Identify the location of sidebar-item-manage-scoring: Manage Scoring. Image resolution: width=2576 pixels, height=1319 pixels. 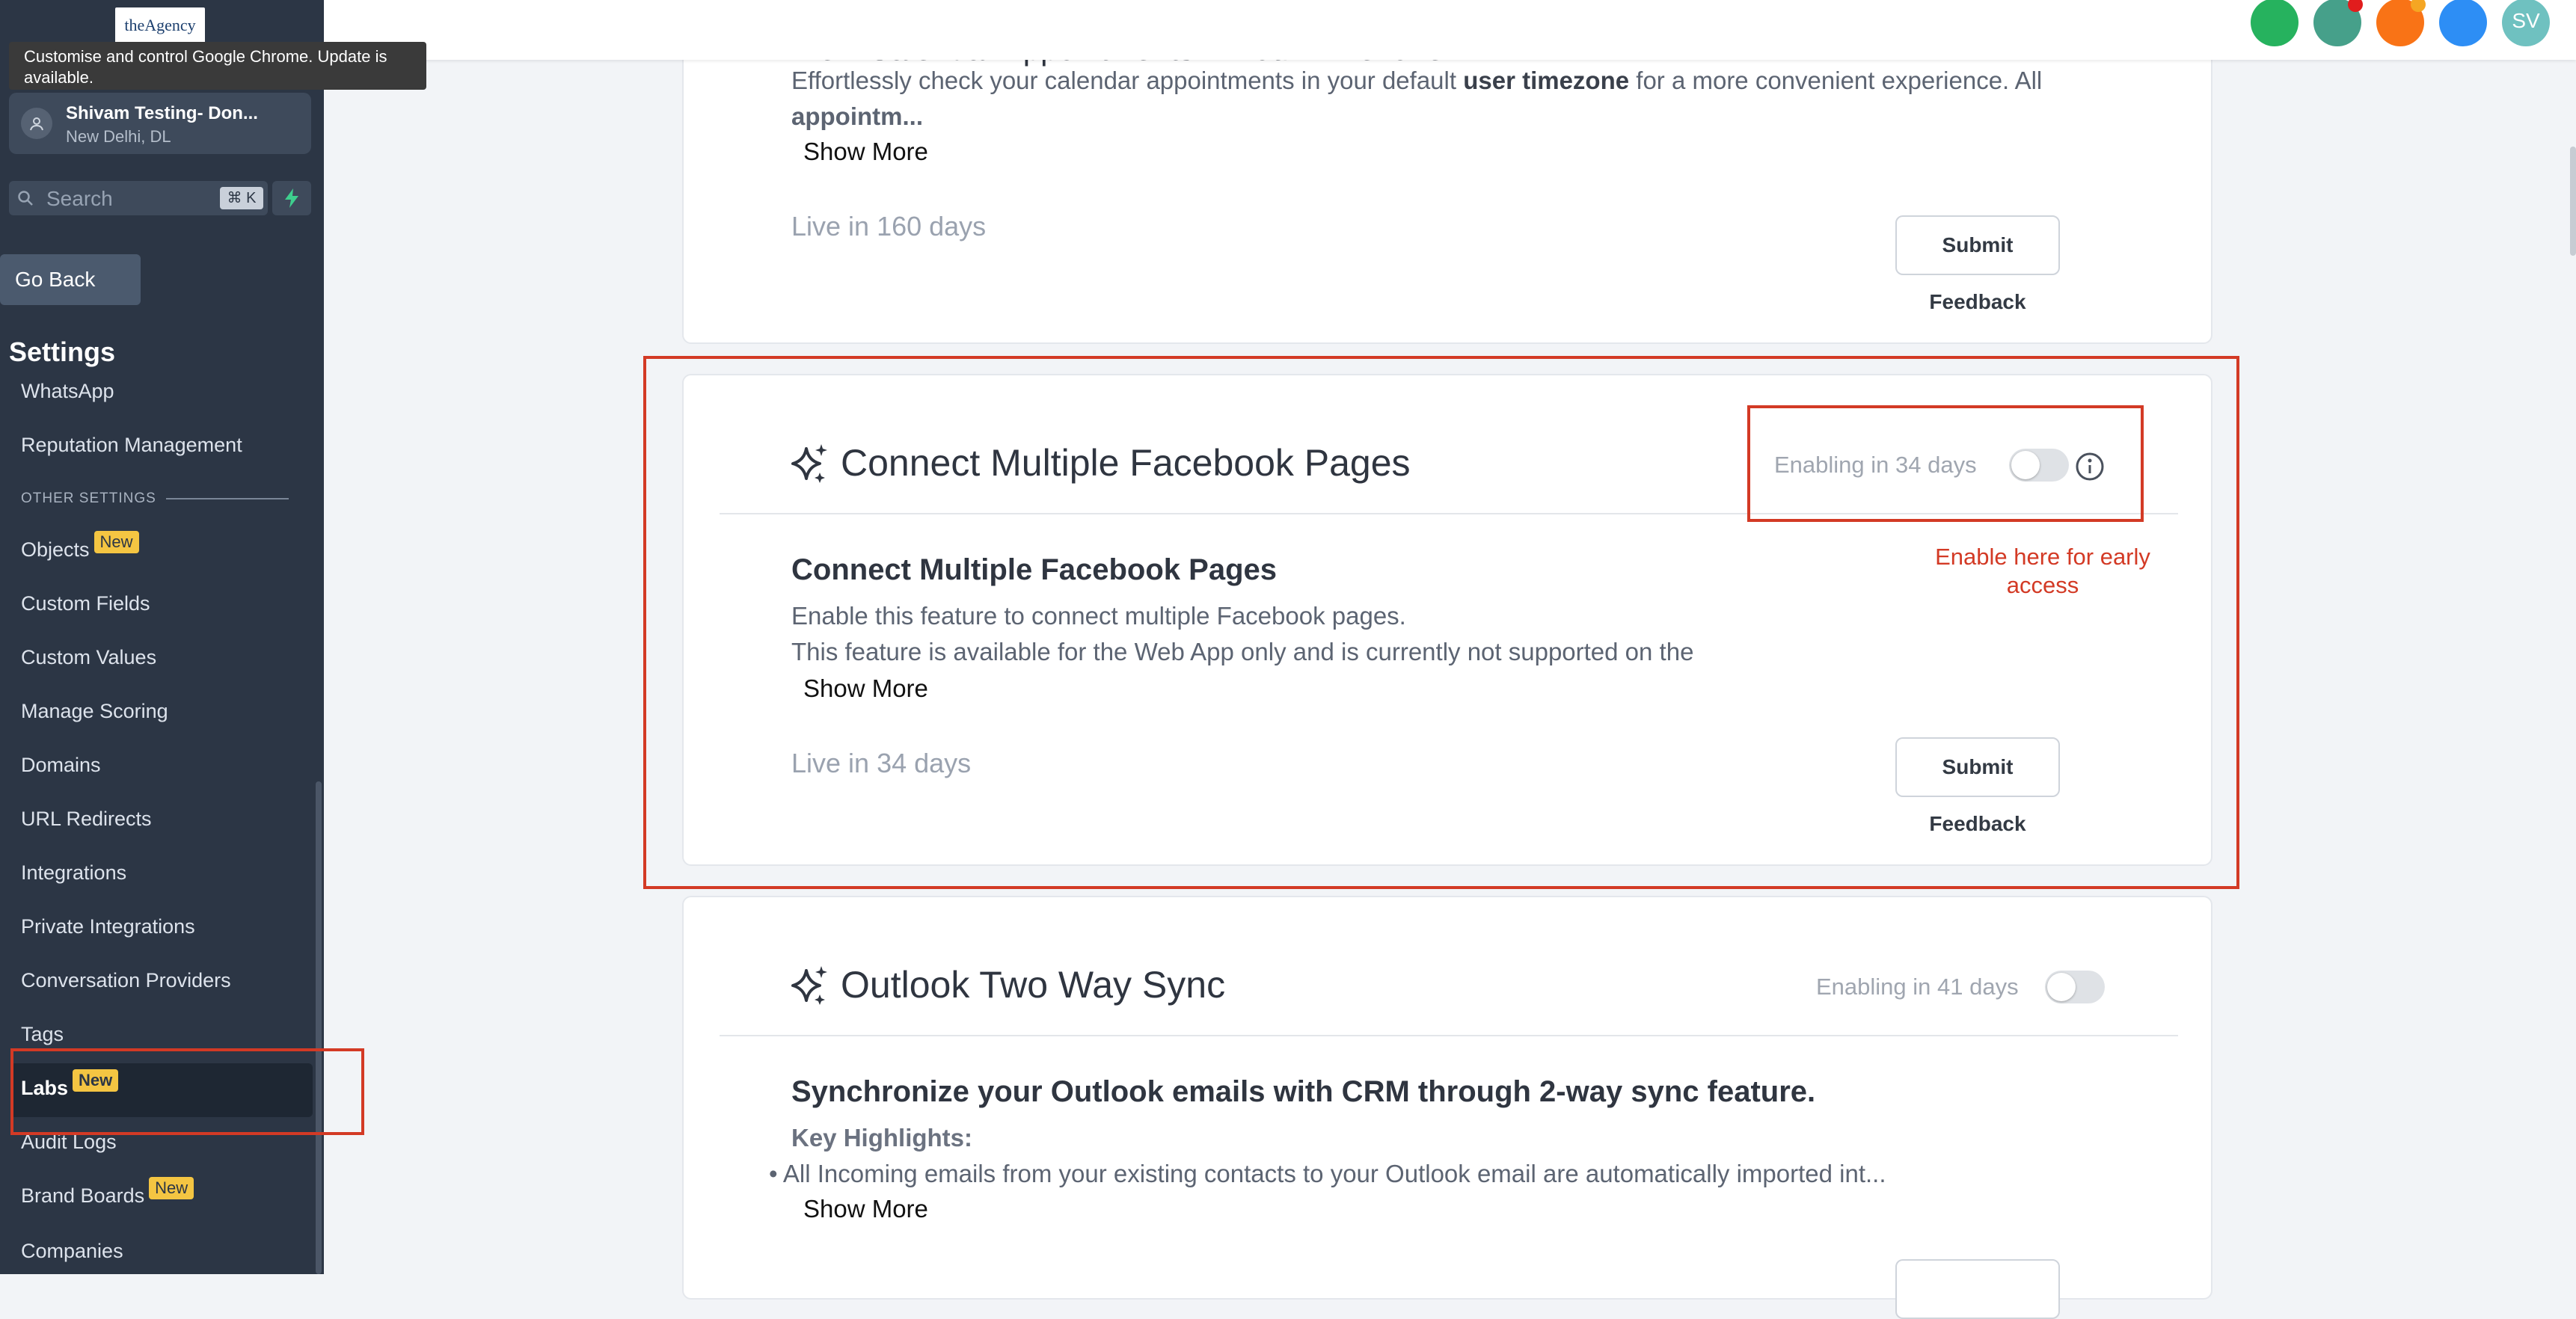
(94, 711).